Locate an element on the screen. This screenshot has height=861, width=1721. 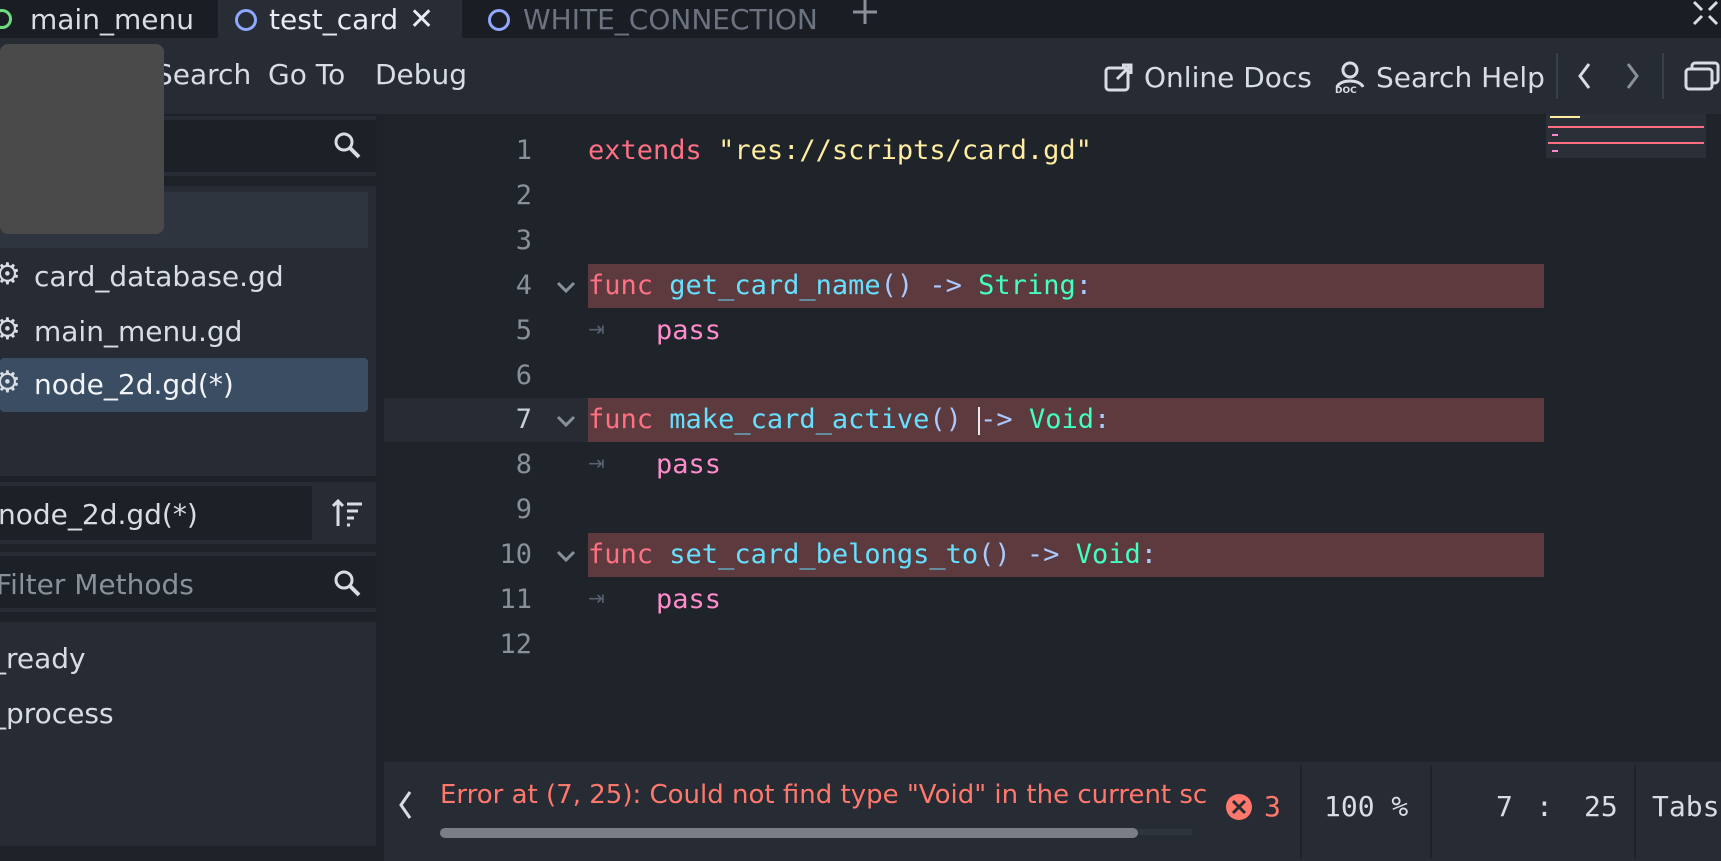
menu-search: Search is located at coordinates (203, 74).